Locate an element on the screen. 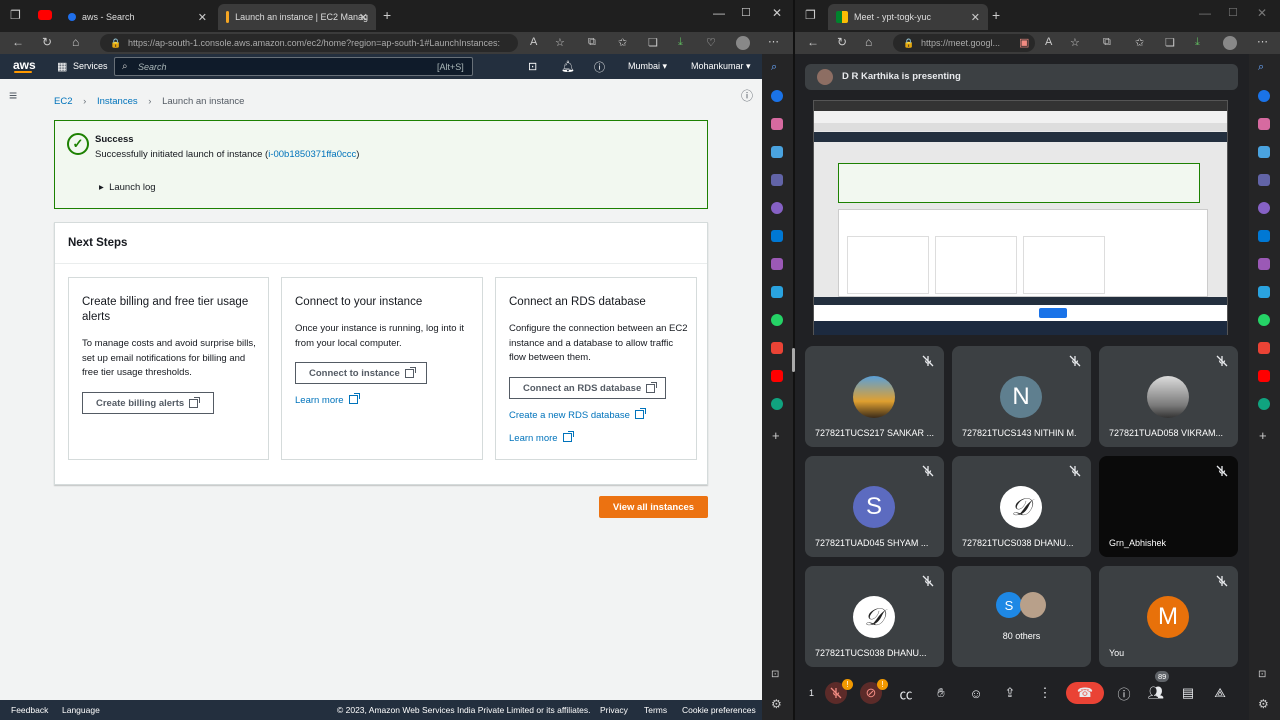  menu-icon: ⋯ is located at coordinates (773, 41).